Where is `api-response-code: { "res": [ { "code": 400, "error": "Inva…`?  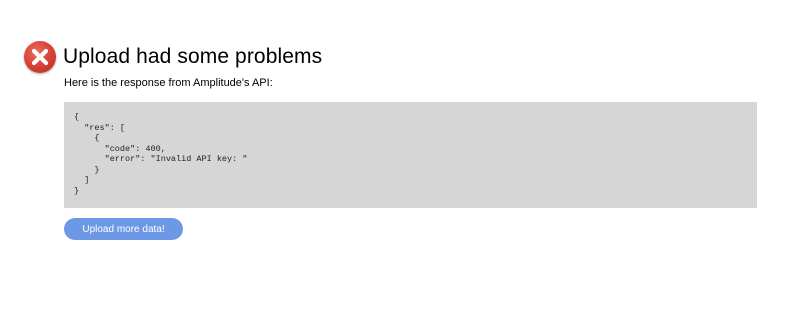
api-response-code: { "res": [ { "code": 400, "error": "Inva… is located at coordinates (161, 154).